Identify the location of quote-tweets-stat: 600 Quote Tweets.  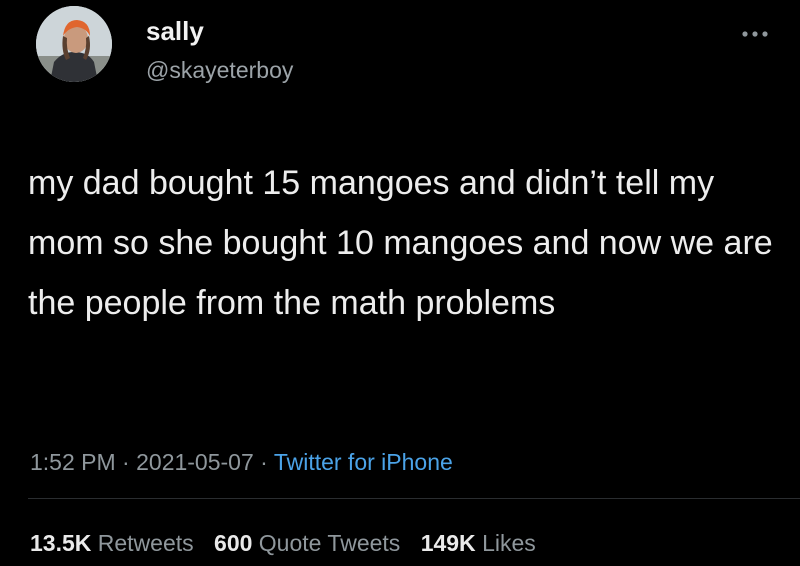
(307, 543).